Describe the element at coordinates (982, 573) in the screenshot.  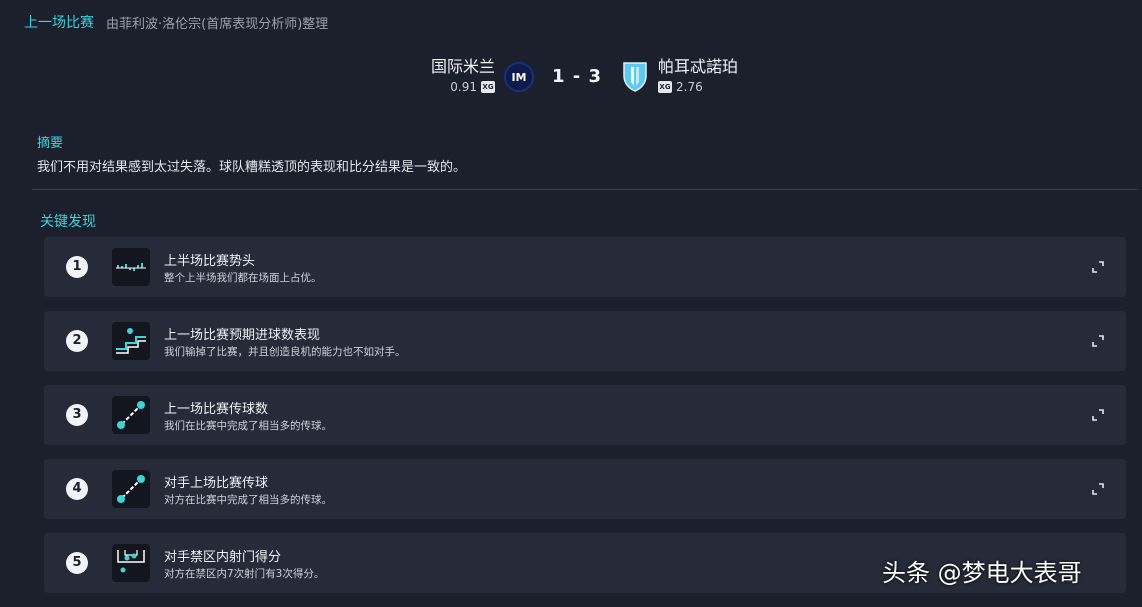
I see `watermark: 头条 @梦电大表哥` at that location.